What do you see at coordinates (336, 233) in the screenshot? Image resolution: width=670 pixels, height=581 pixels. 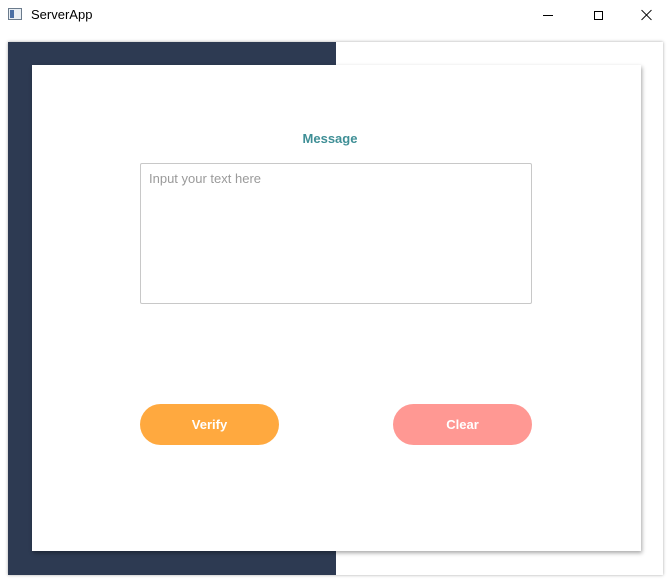 I see `message-input` at bounding box center [336, 233].